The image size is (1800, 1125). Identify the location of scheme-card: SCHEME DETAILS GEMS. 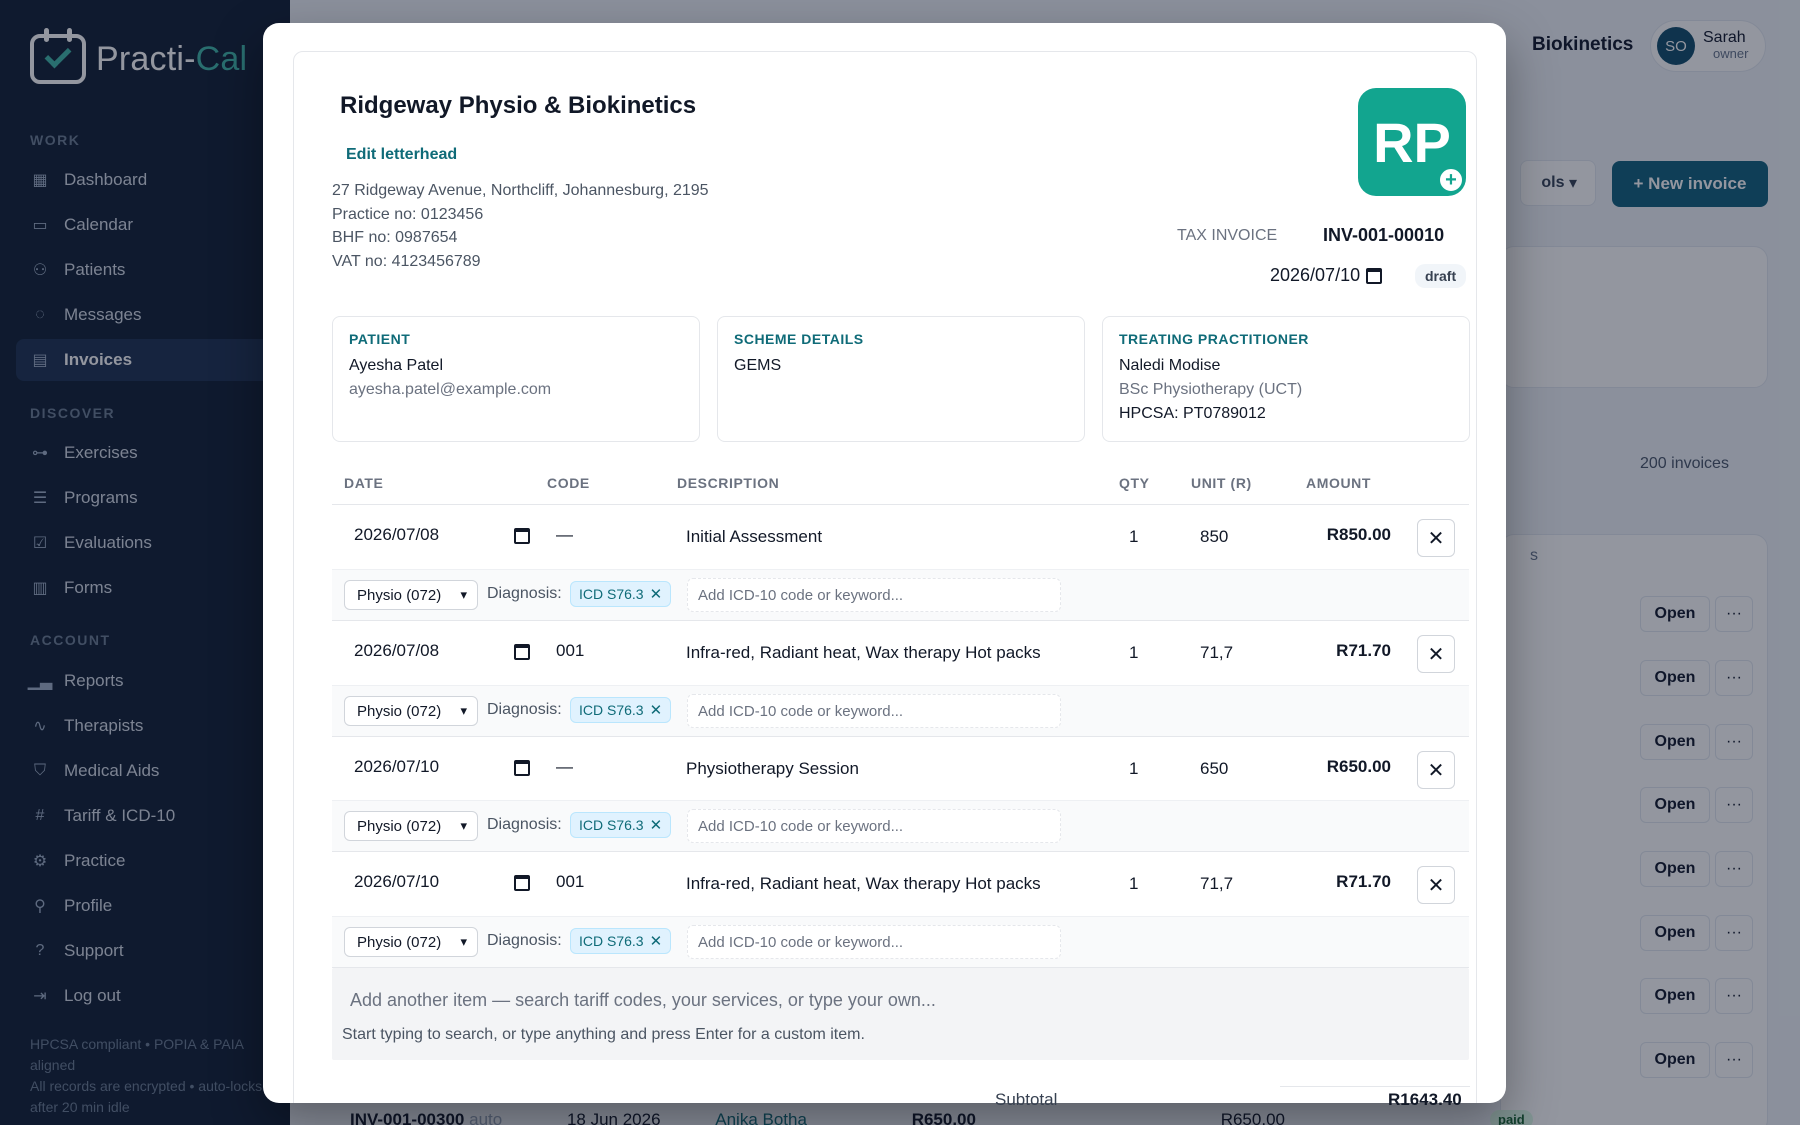
(901, 379).